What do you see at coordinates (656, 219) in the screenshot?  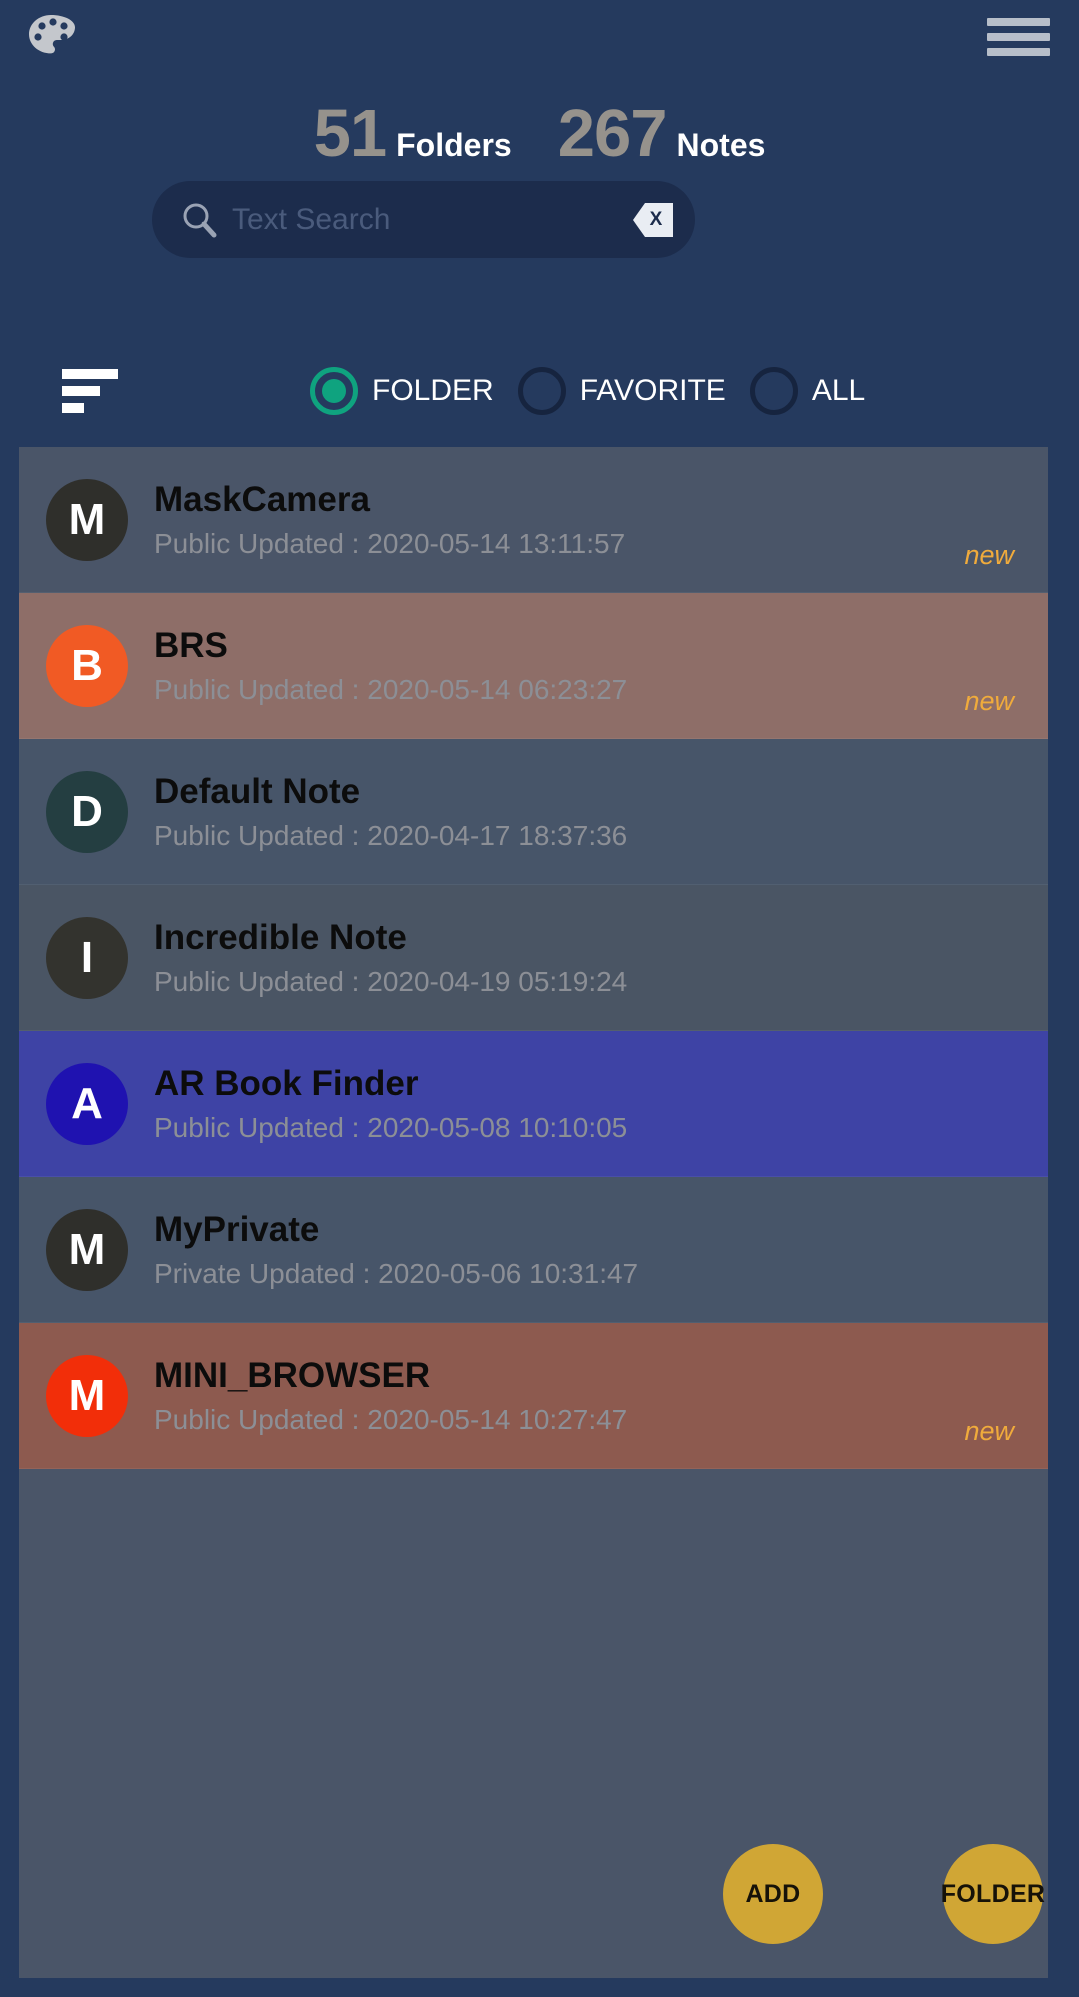 I see `clear-search-label: X` at bounding box center [656, 219].